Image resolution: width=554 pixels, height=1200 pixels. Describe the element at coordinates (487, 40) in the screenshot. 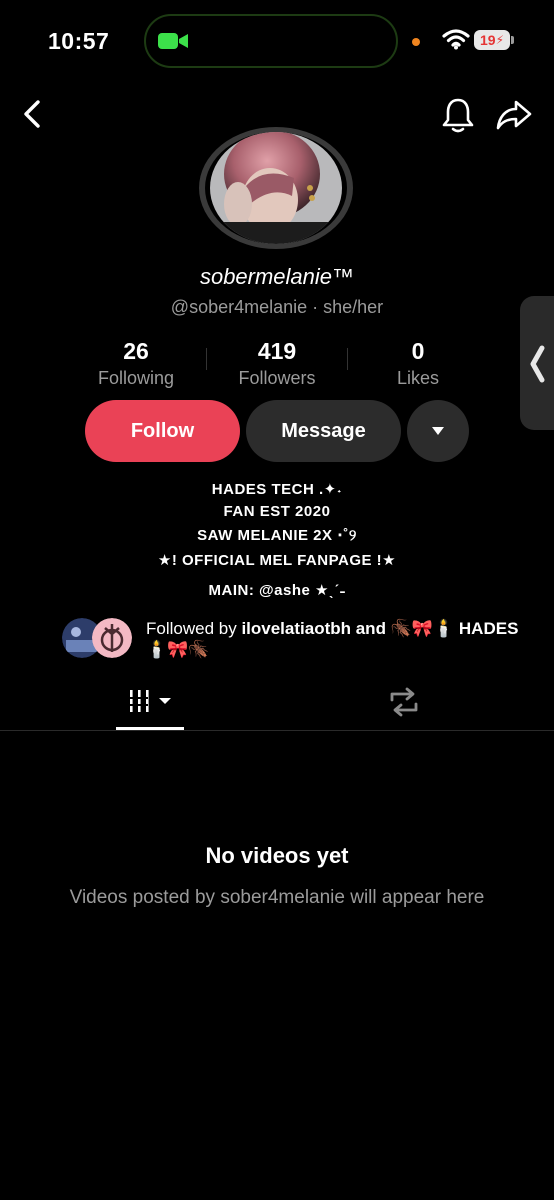

I see `battery-level: 19` at that location.